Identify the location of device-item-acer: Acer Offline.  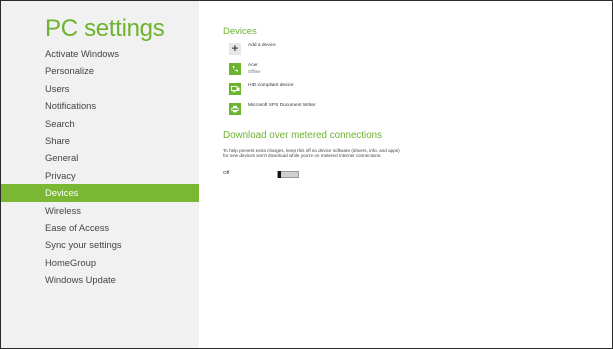
(245, 71).